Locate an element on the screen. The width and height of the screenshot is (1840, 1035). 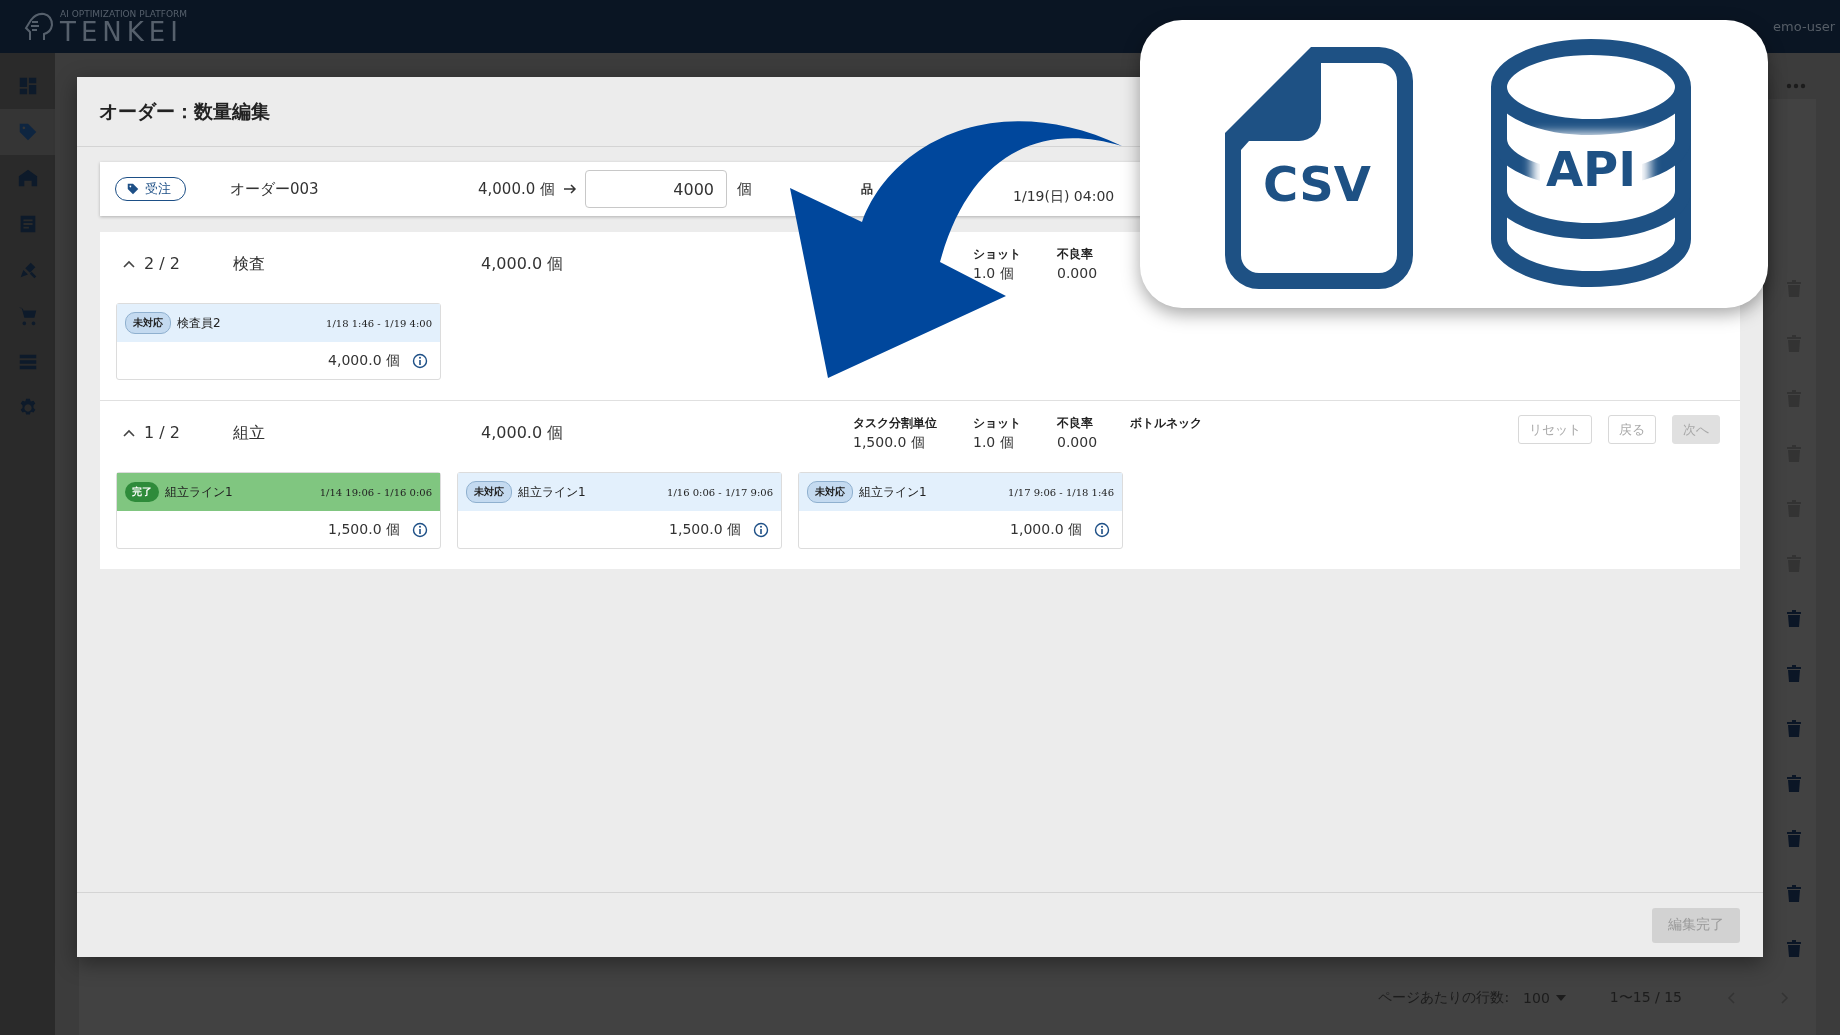
stat-label: ボトルネック is located at coordinates (1166, 423).